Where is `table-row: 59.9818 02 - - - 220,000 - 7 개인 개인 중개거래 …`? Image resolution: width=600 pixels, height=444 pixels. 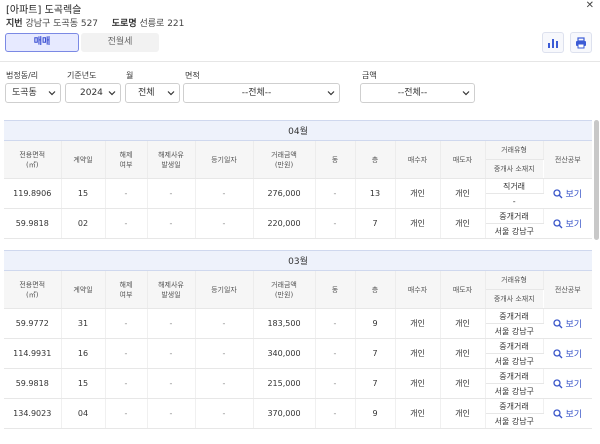 table-row: 59.9818 02 - - - 220,000 - 7 개인 개인 중개거래 … is located at coordinates (298, 223).